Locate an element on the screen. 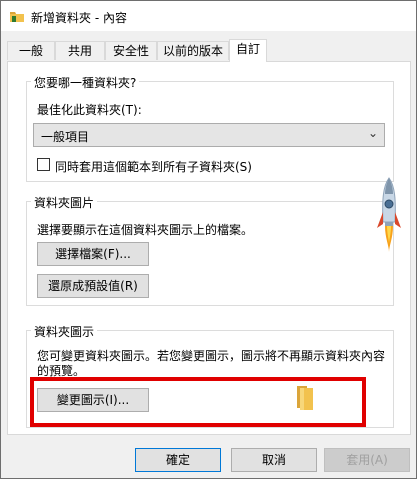 This screenshot has height=479, width=417. folder-icons-description-line1: 您可變更資料夾圖示。若您變更圖示，圖示將不再顯示資料夾內容 is located at coordinates (211, 356).